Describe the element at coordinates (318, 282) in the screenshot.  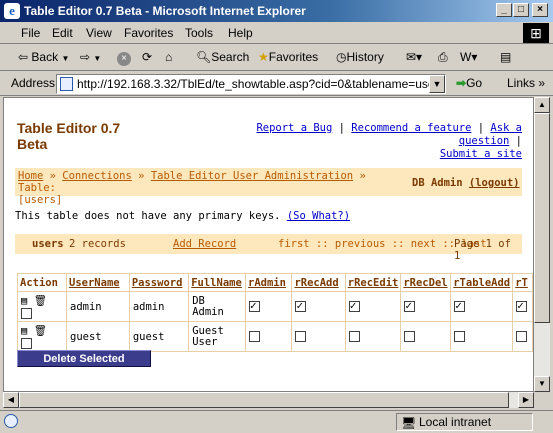
I see `col-rrecadd: rRecAdd` at that location.